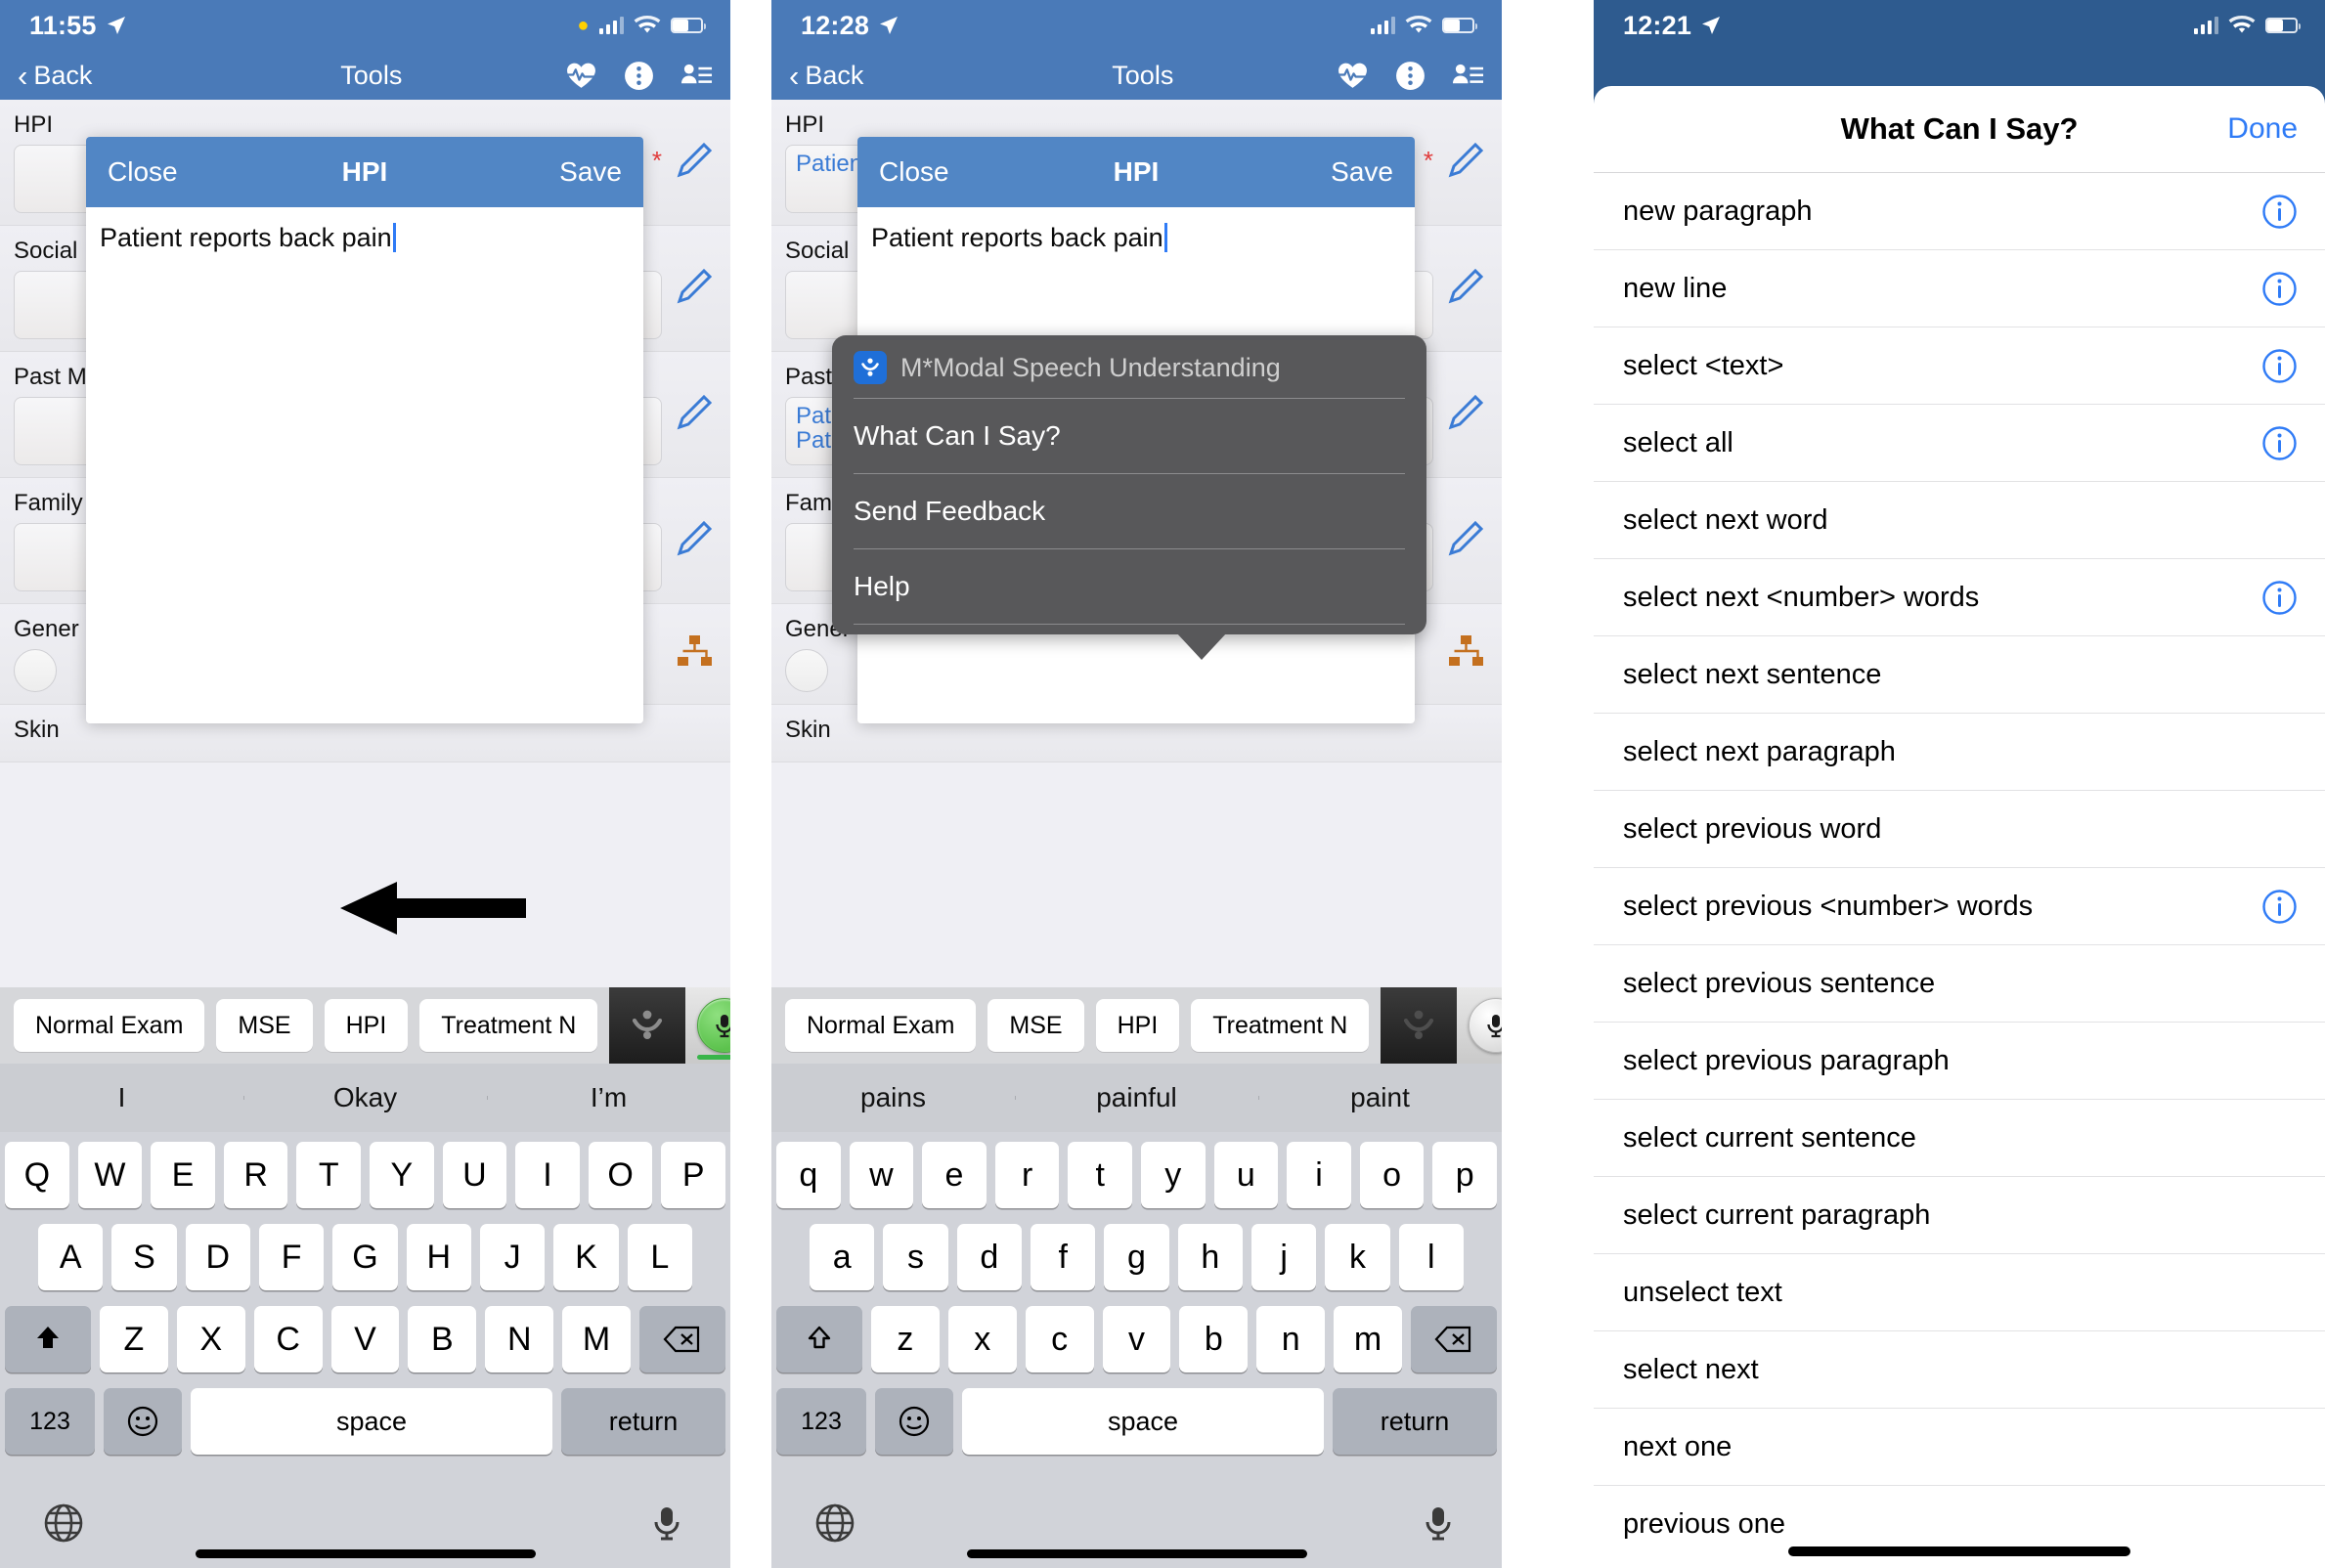 This screenshot has height=1568, width=2325. What do you see at coordinates (371, 1421) in the screenshot?
I see `space-key: space` at bounding box center [371, 1421].